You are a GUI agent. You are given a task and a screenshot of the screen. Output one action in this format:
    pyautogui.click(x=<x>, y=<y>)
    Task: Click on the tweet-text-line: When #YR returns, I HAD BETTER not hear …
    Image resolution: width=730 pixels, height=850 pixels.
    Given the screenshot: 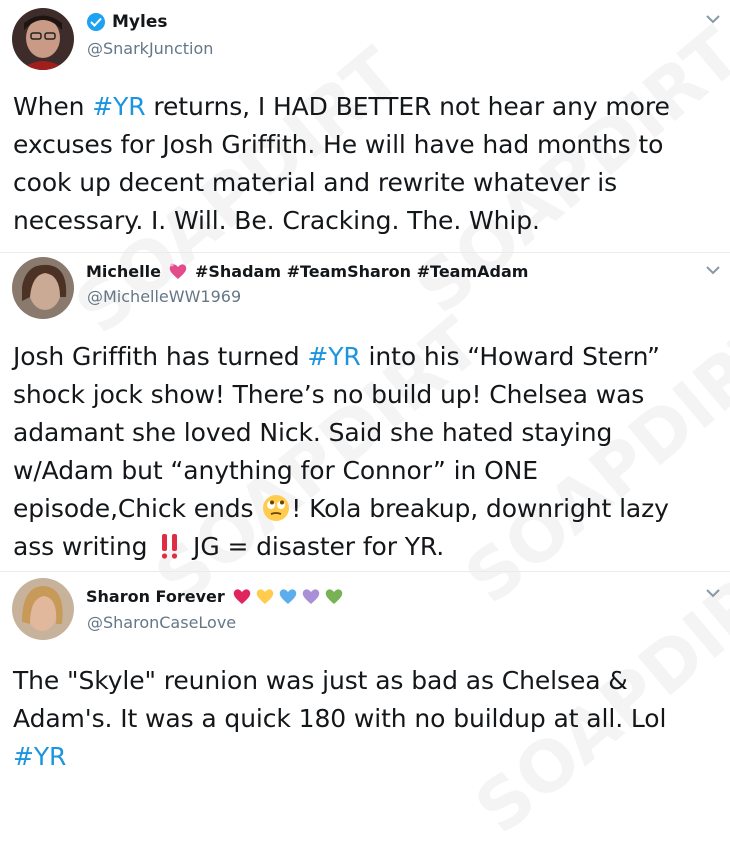 What is the action you would take?
    pyautogui.click(x=363, y=107)
    